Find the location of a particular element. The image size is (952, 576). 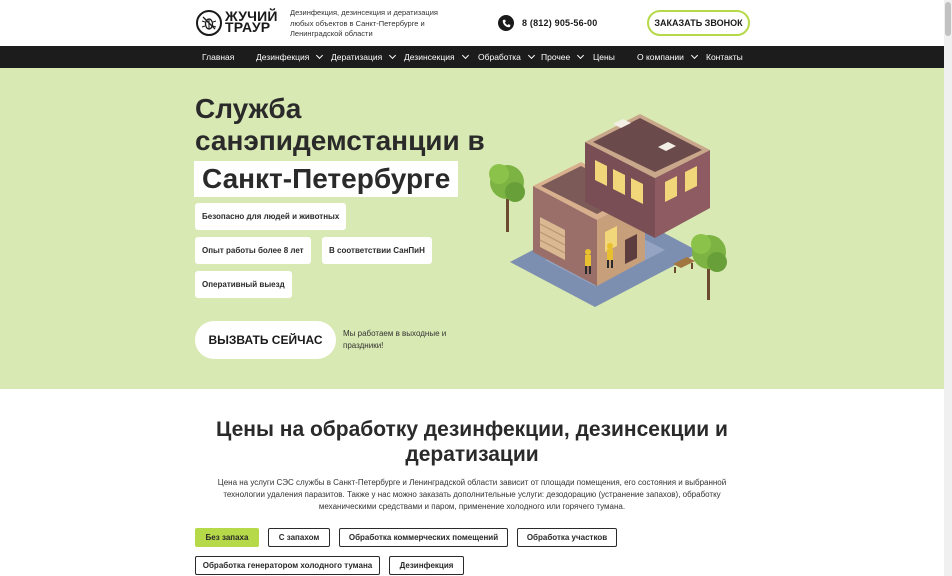

tab-commercial: Обработка коммерческих помещений is located at coordinates (423, 537).